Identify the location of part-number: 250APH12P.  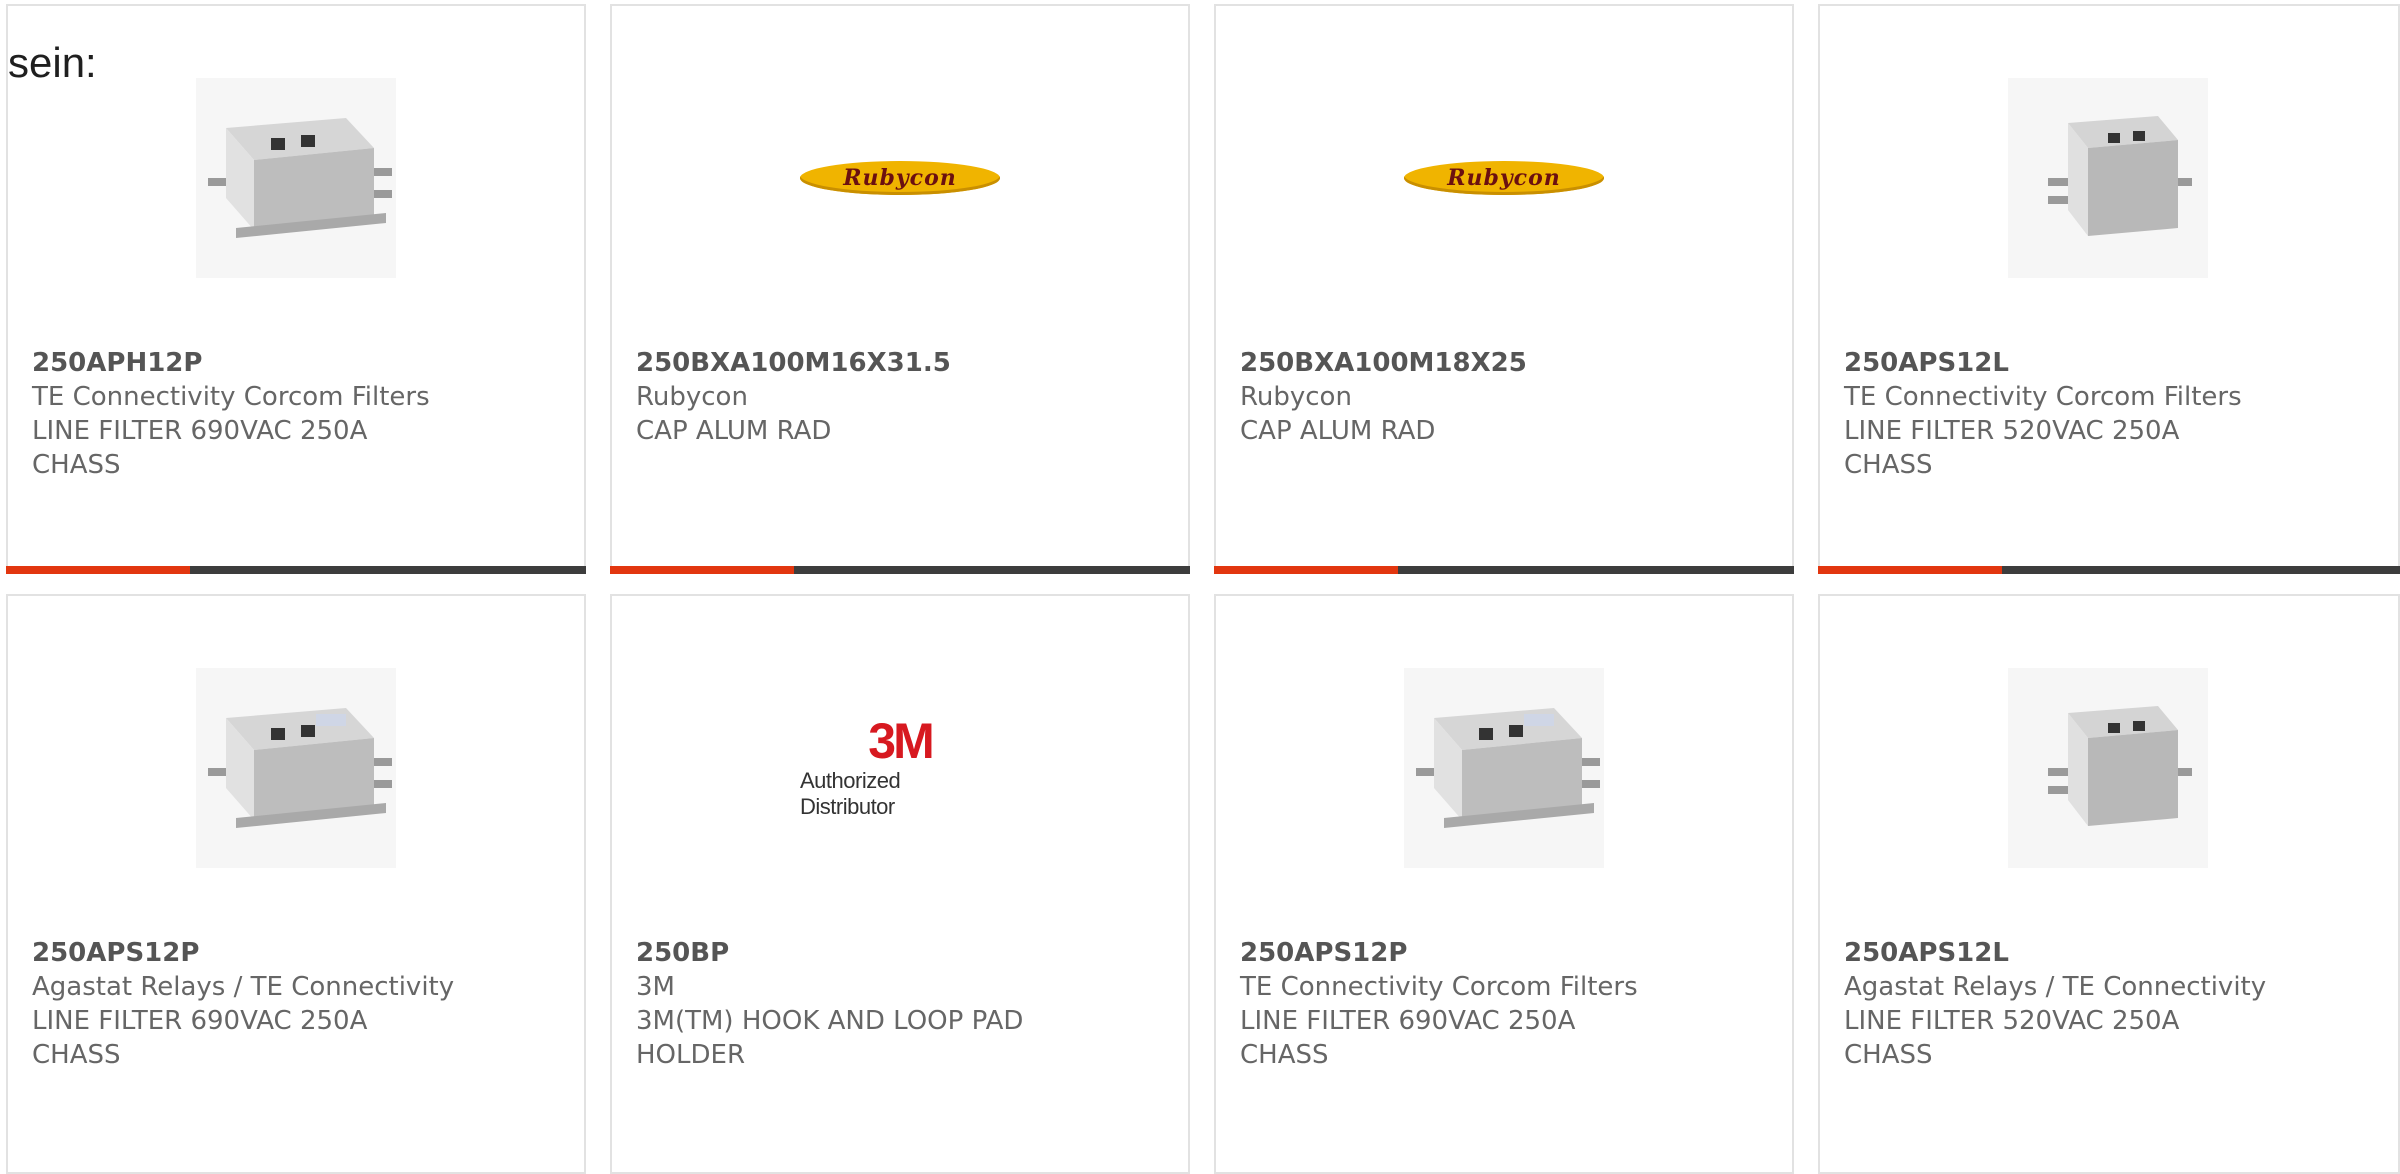
(296, 363).